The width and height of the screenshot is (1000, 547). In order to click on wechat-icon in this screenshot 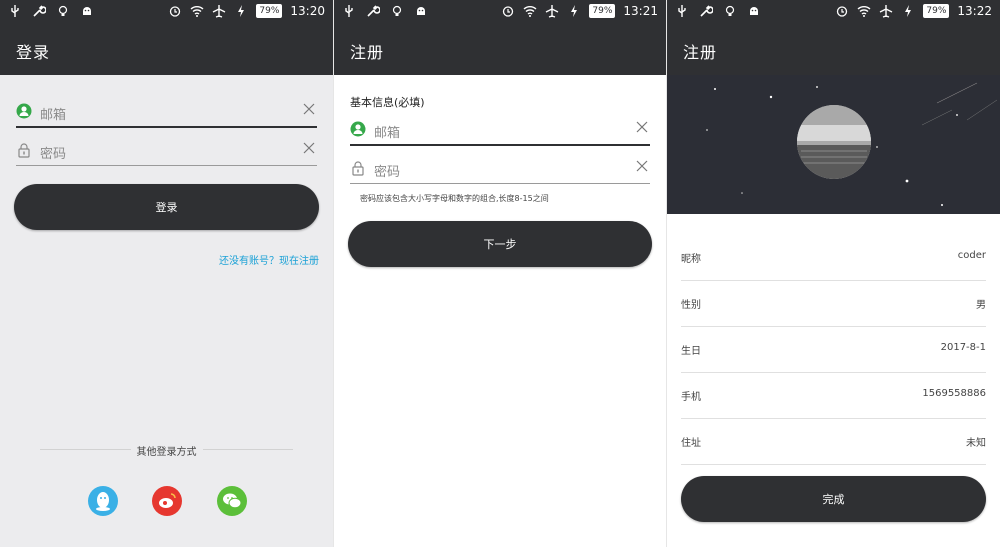, I will do `click(232, 501)`.